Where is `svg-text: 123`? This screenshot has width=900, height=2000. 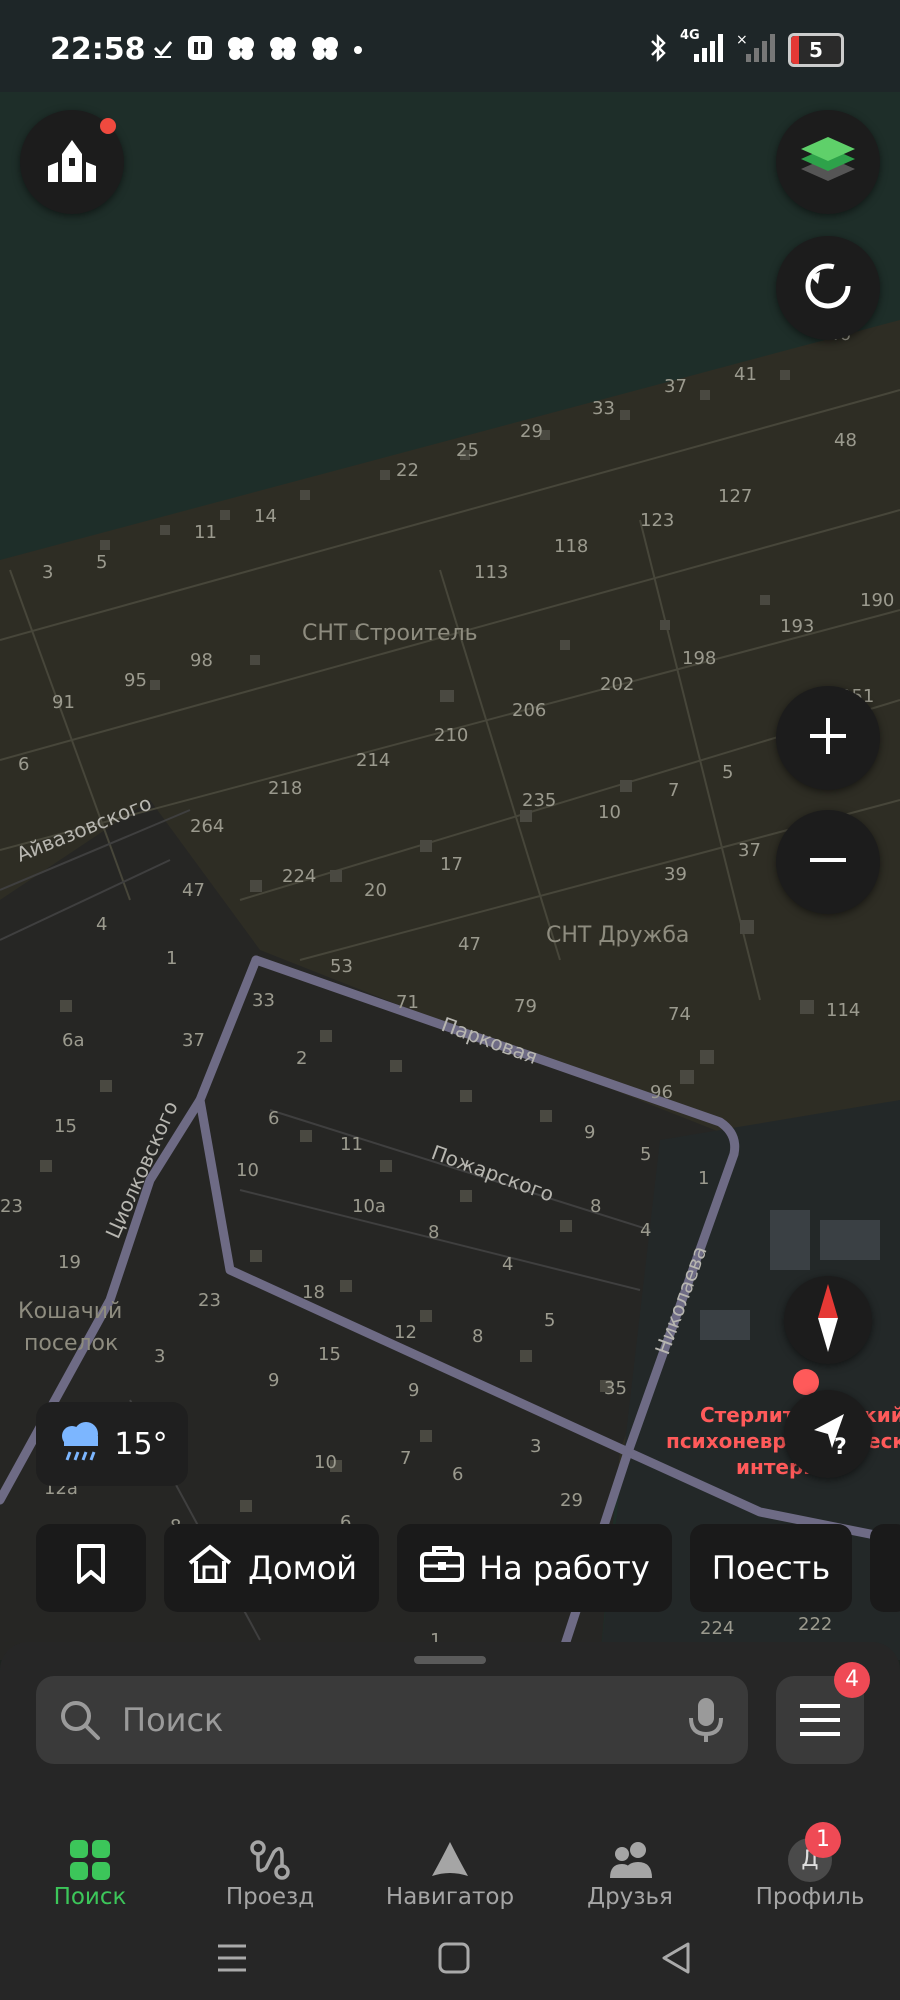 svg-text: 123 is located at coordinates (657, 520).